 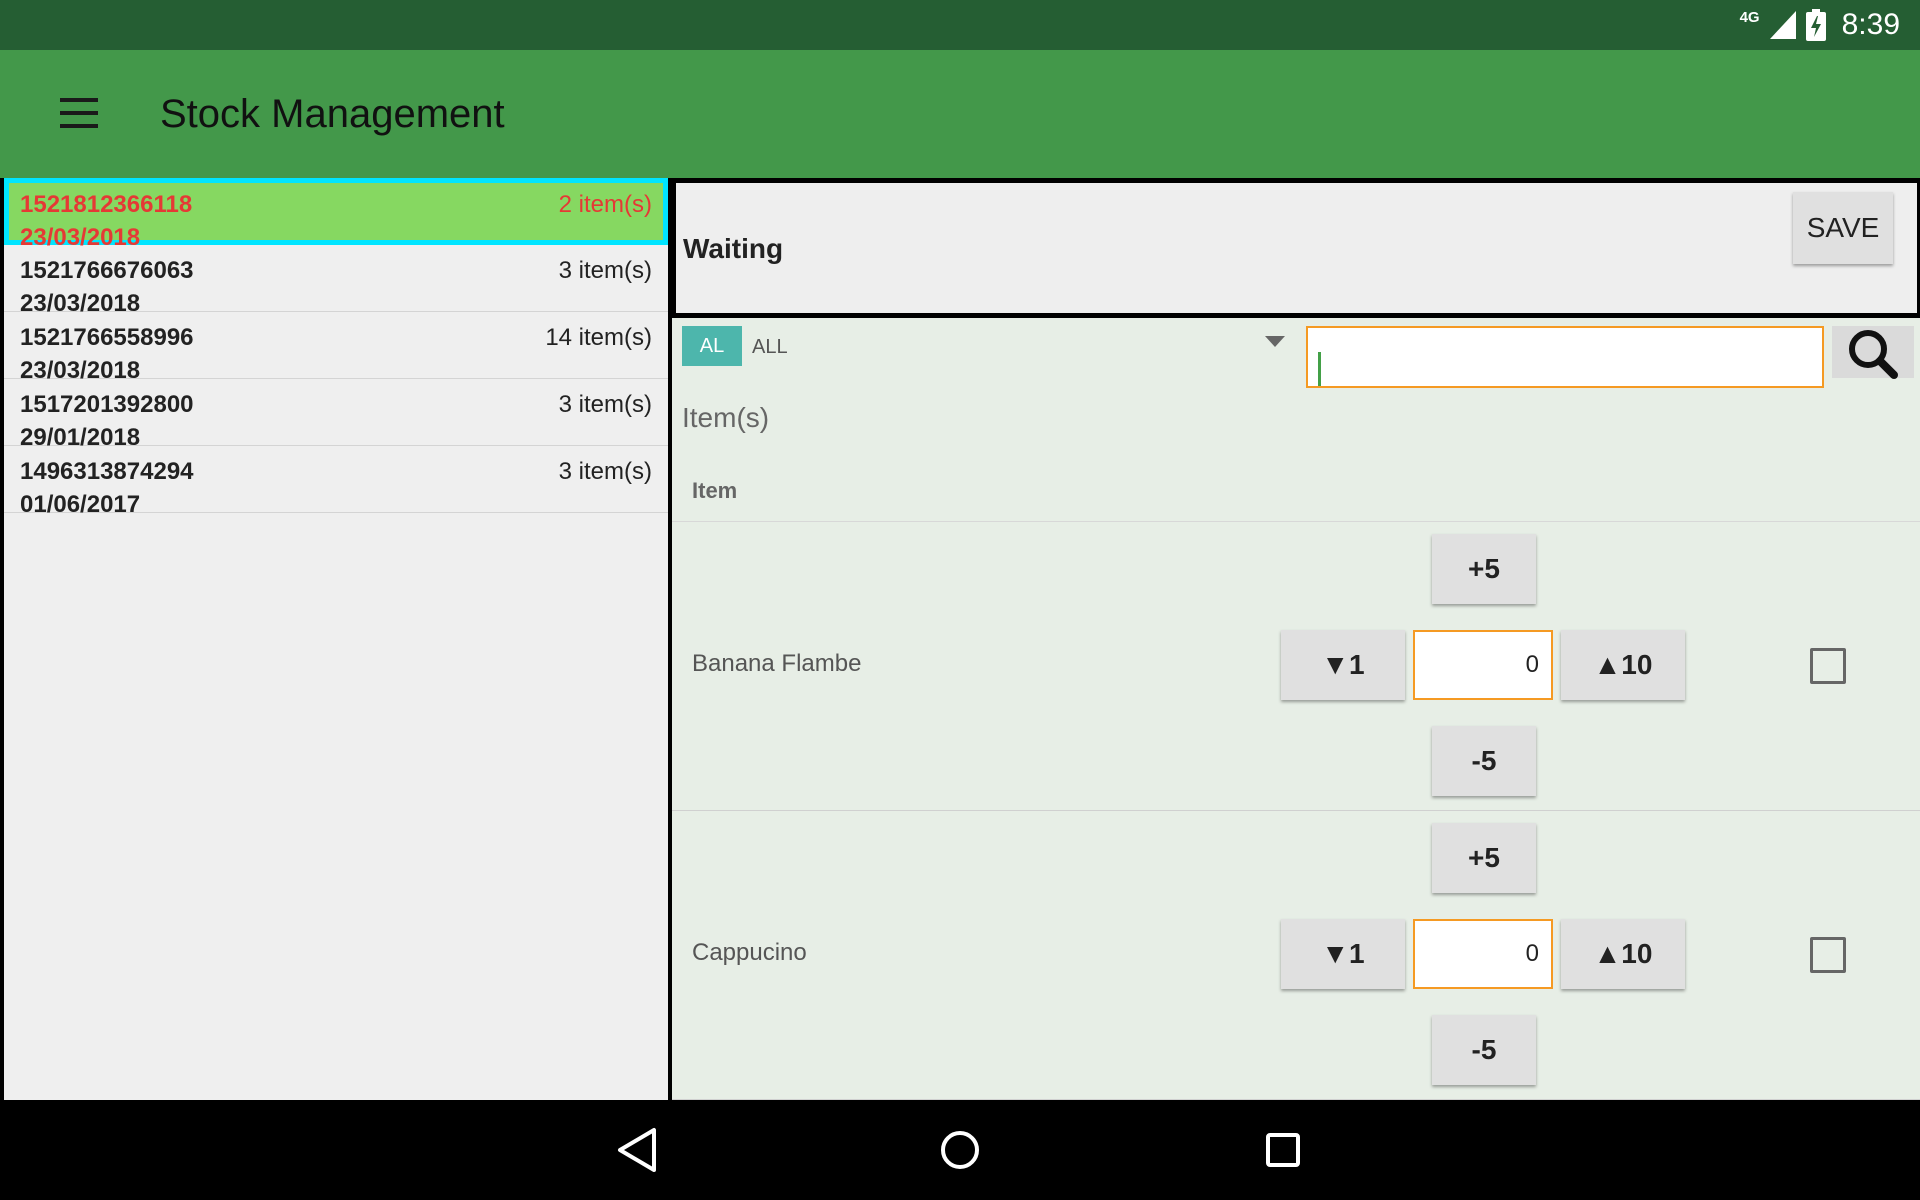 I want to click on battery-charging-icon, so click(x=1815, y=25).